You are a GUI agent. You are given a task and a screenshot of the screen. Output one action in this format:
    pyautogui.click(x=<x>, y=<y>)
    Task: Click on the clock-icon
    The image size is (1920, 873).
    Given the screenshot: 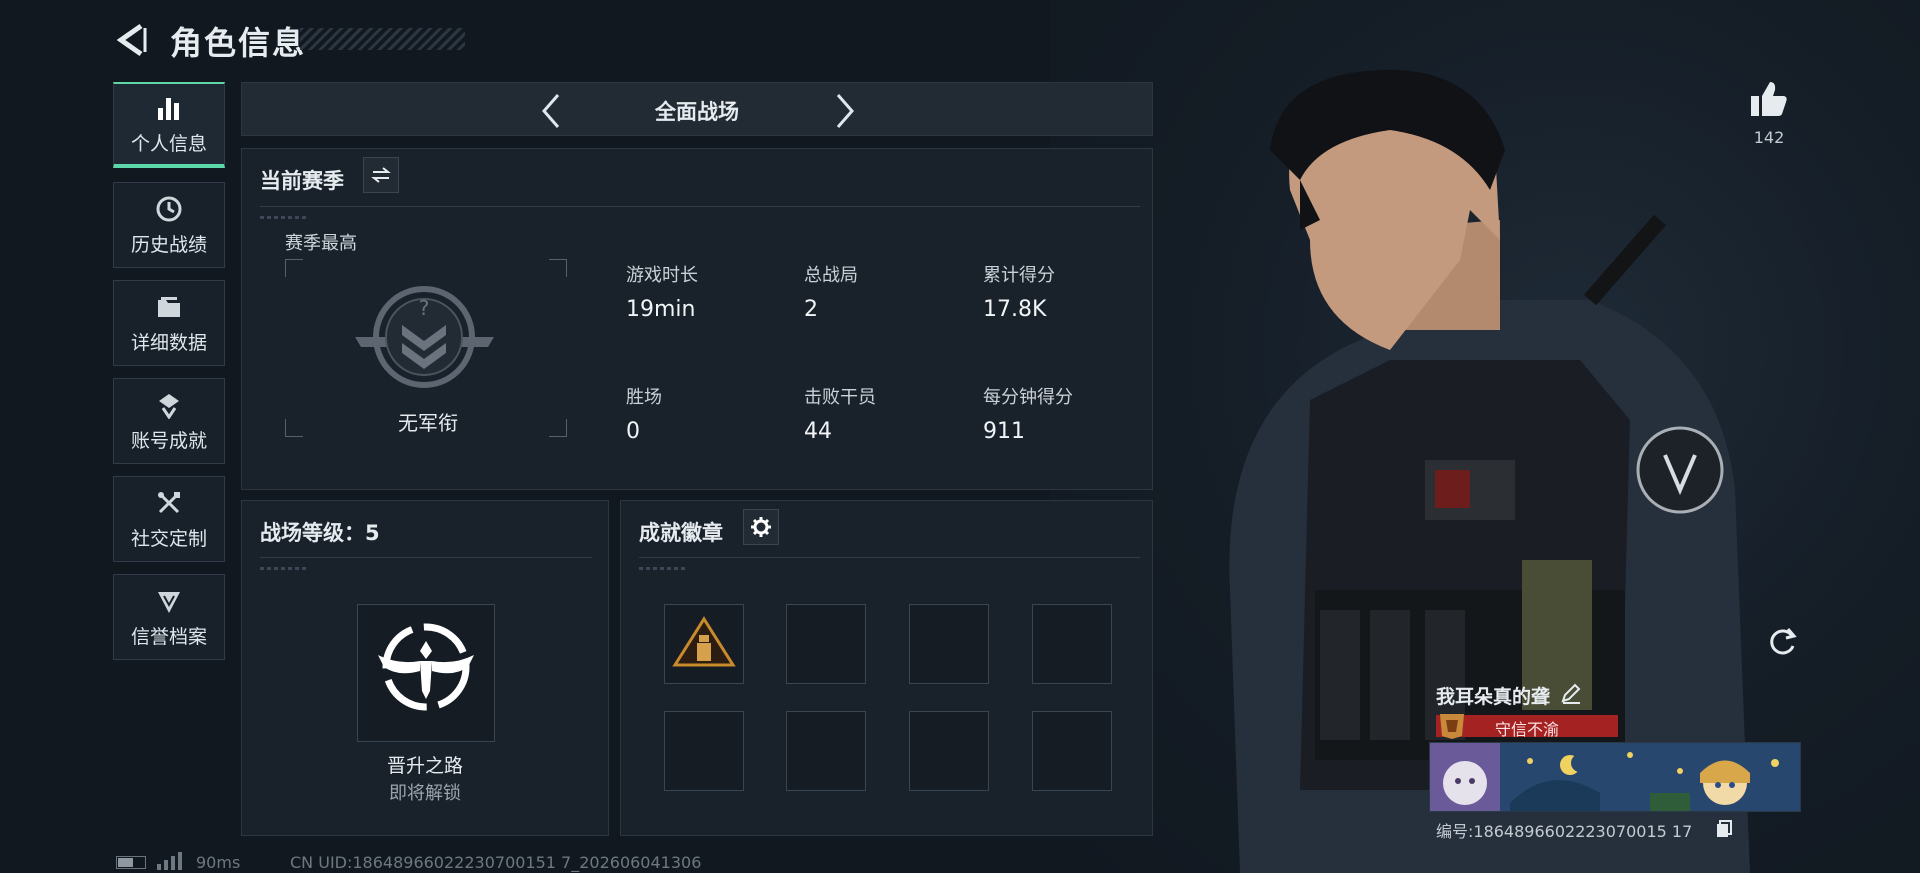 What is the action you would take?
    pyautogui.click(x=169, y=209)
    